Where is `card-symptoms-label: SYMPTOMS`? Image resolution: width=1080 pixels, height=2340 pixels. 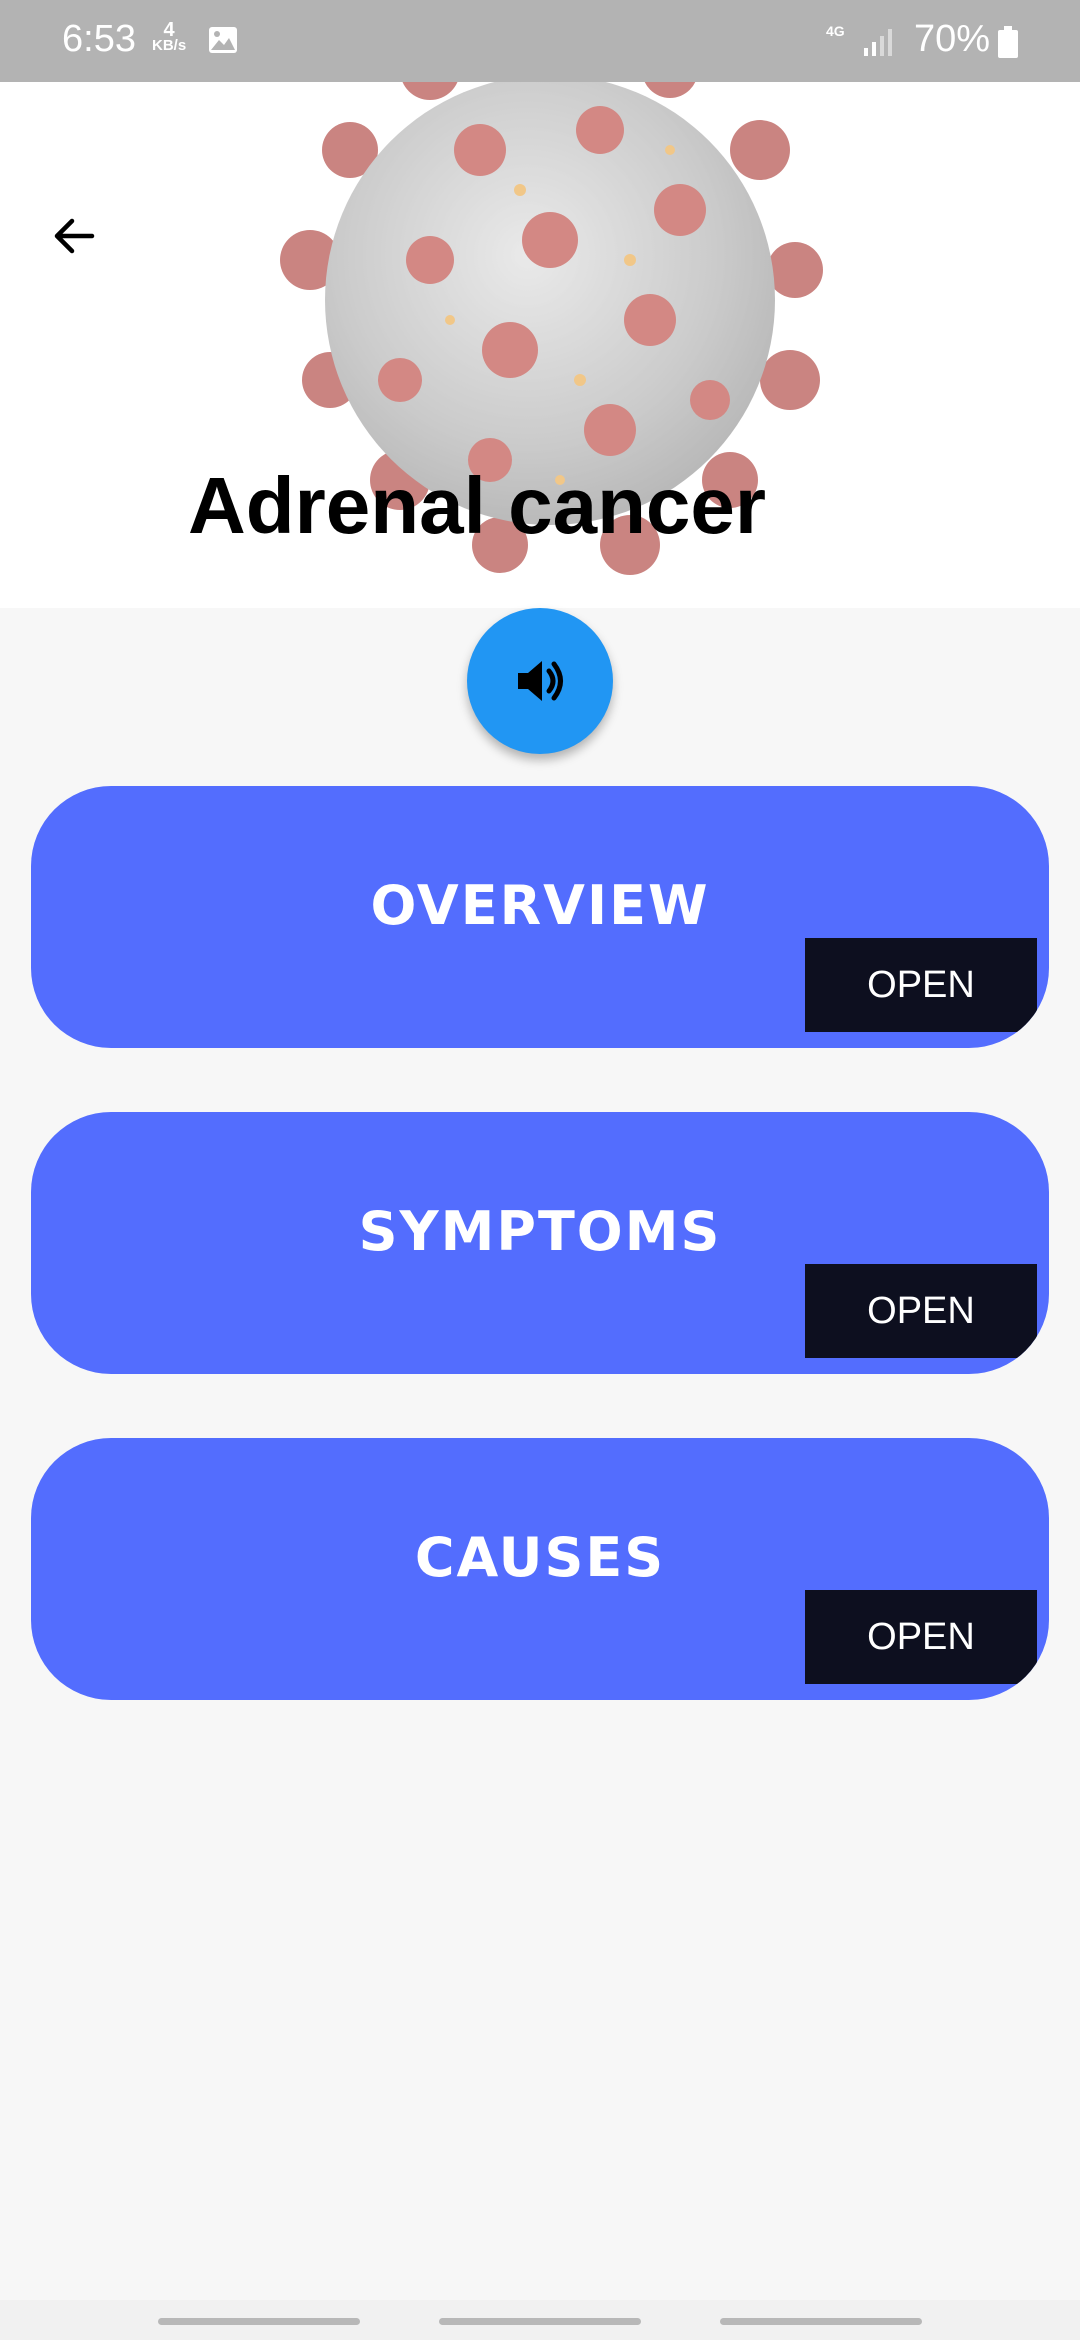 card-symptoms-label: SYMPTOMS is located at coordinates (540, 1231).